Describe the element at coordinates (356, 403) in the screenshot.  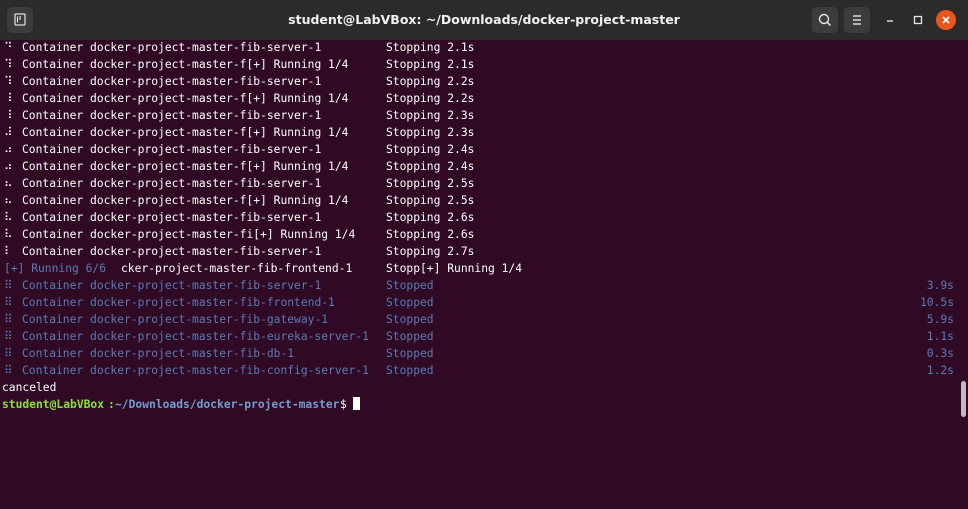
I see `text-cursor` at that location.